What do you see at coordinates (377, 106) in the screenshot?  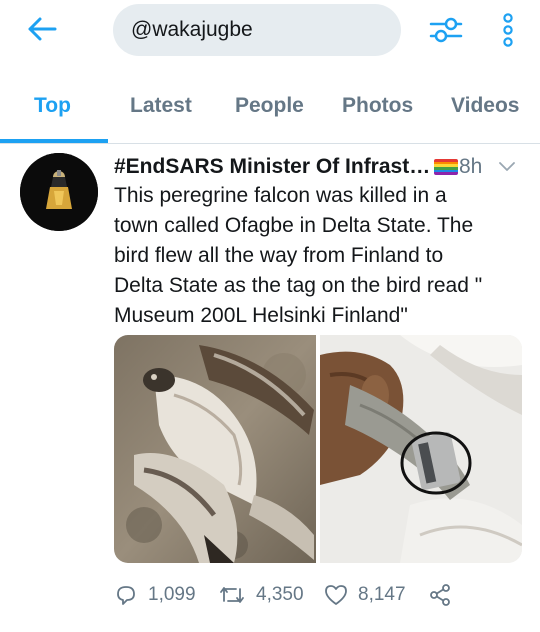 I see `tab-photos: Photos` at bounding box center [377, 106].